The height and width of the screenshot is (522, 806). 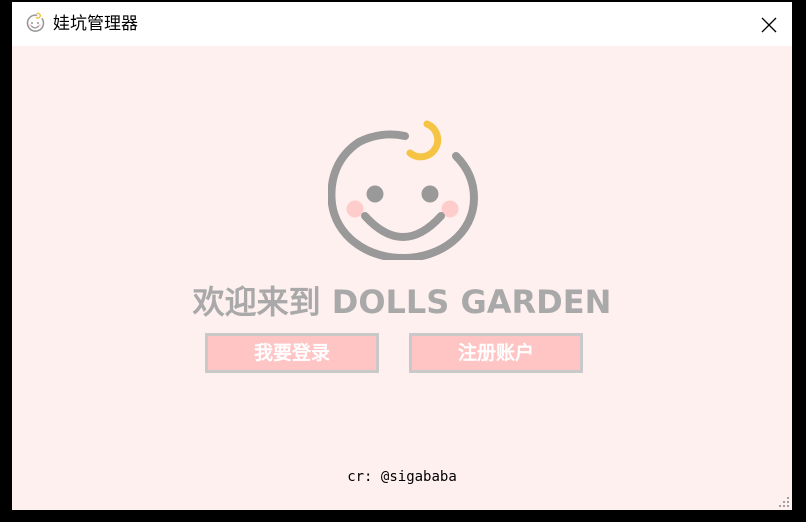 I want to click on login-button: 我要登录, so click(x=292, y=353).